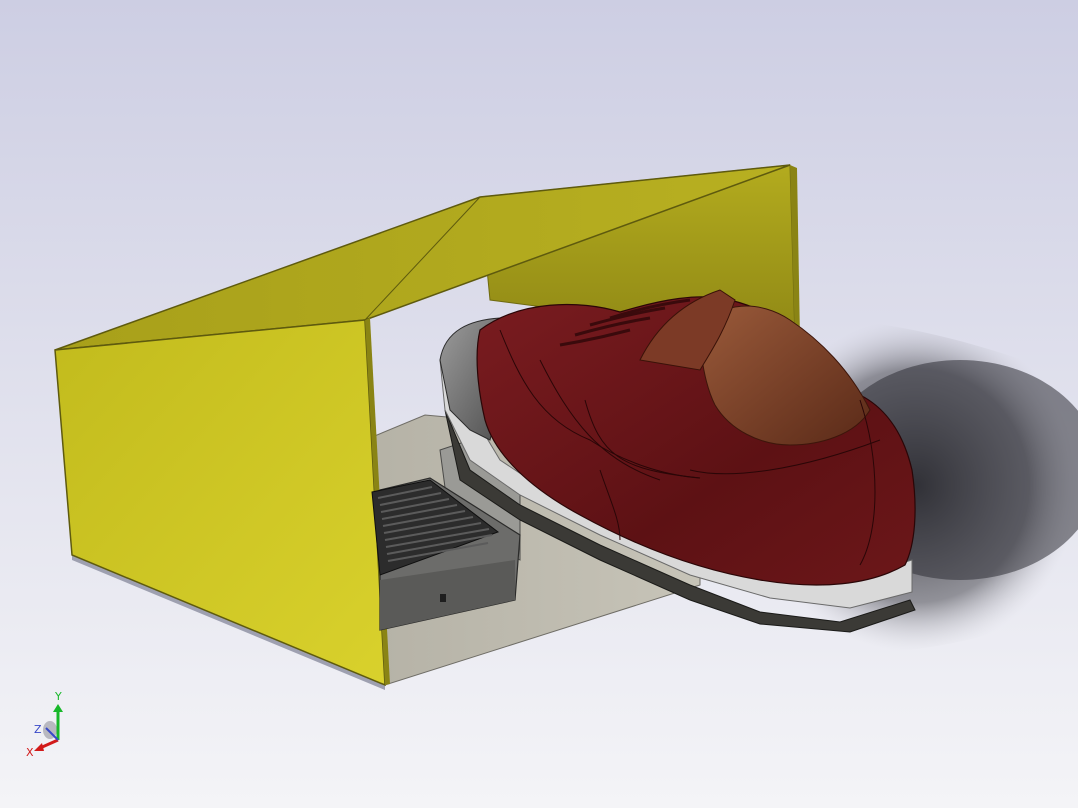 The image size is (1078, 808). I want to click on coordinate-triad: Y Z X, so click(50, 726).